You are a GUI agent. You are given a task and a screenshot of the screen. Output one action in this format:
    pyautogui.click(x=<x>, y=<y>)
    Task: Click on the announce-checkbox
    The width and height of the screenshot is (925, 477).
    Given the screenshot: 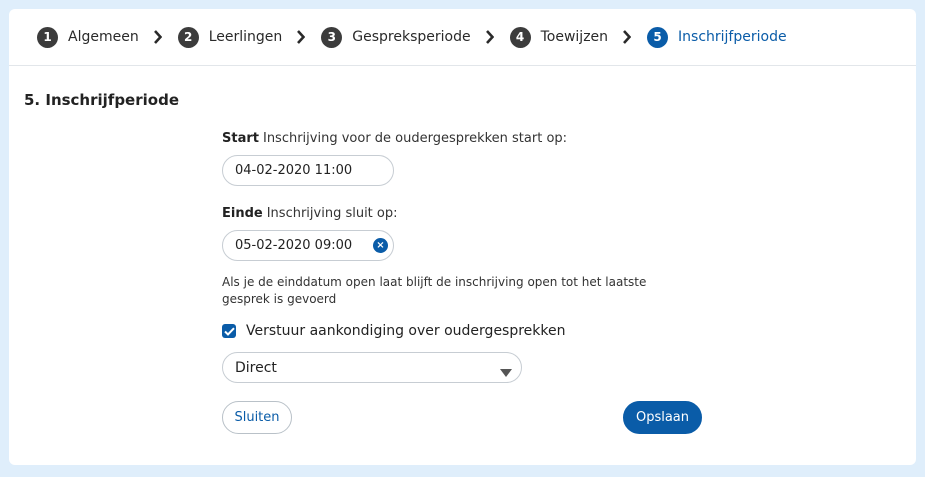 What is the action you would take?
    pyautogui.click(x=229, y=331)
    